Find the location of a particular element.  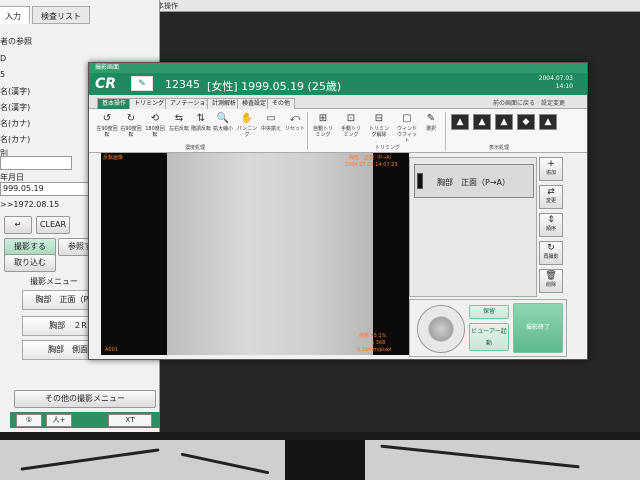

viewer-overlay-invert: 反転画像 is located at coordinates (113, 158).